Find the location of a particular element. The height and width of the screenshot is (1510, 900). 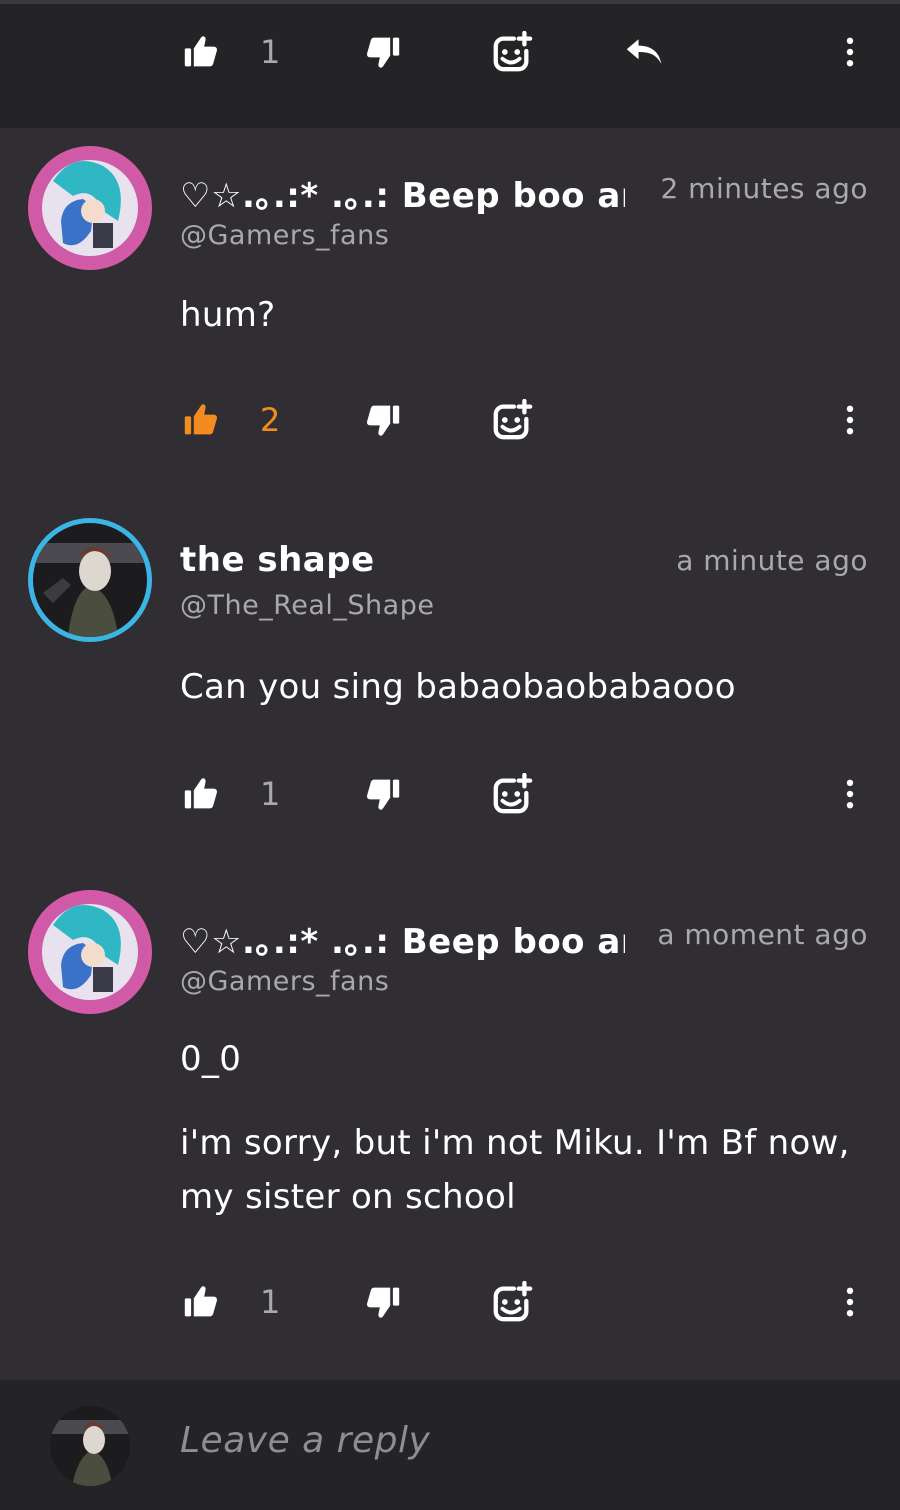

reply-button is located at coordinates (644, 52).